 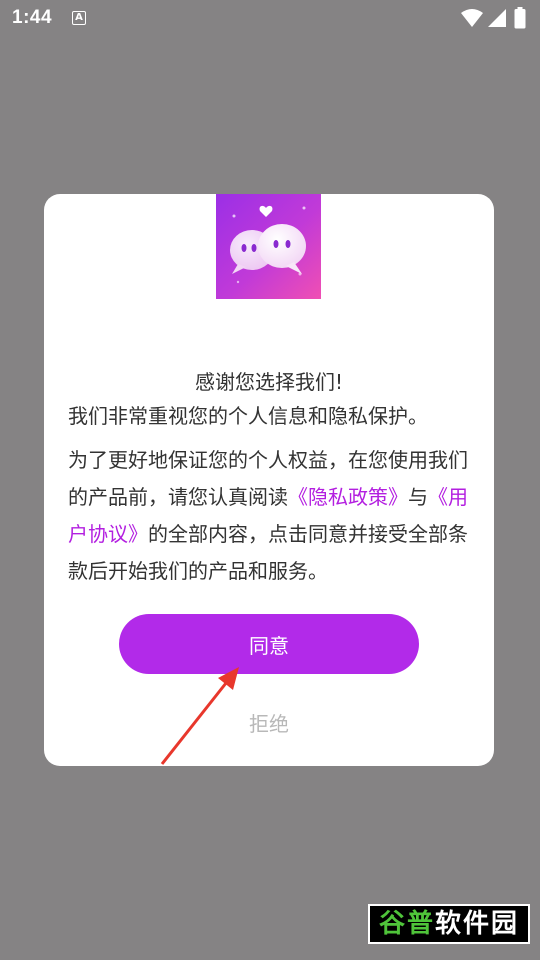 I want to click on signal-icon, so click(x=497, y=18).